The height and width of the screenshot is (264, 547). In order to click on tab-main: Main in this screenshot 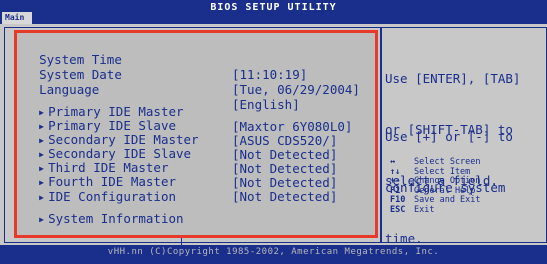, I will do `click(17, 18)`.